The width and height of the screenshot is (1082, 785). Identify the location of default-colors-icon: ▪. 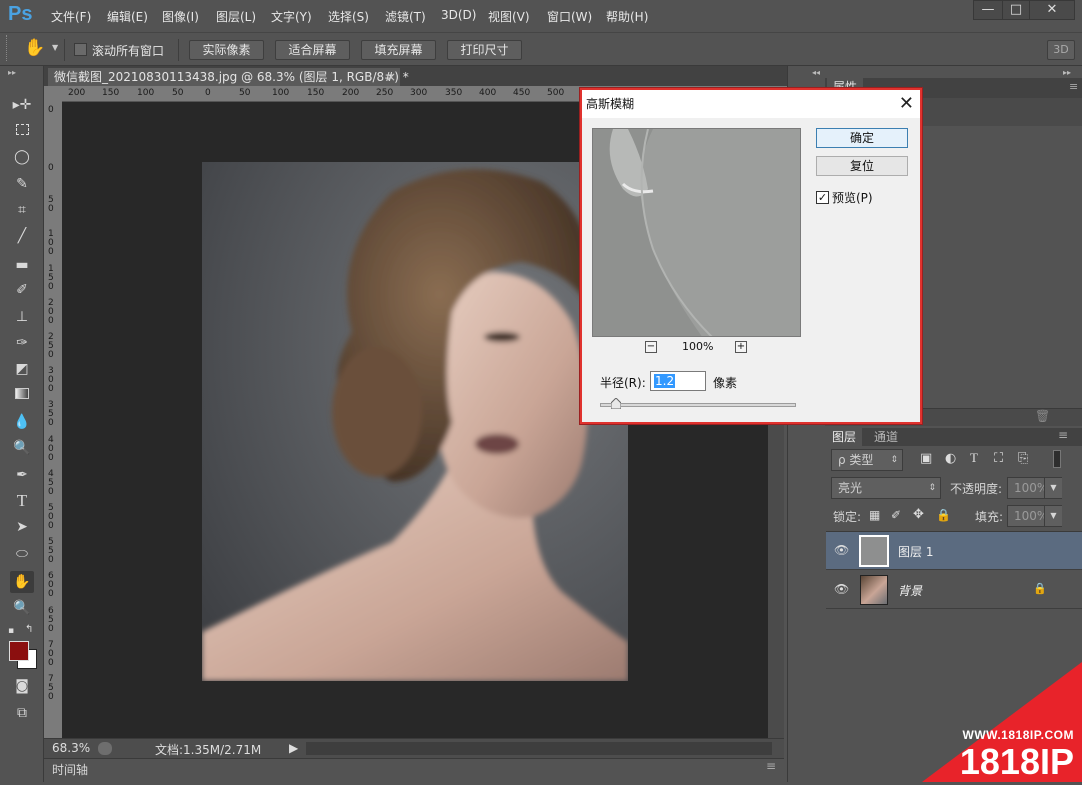
(11, 631).